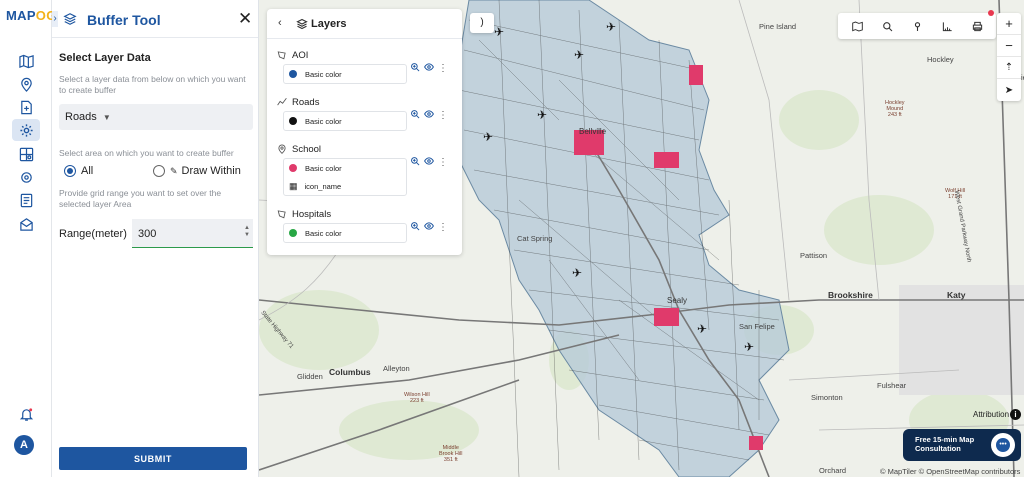 This screenshot has width=1024, height=477. Describe the element at coordinates (482, 23) in the screenshot. I see `map-panel-toggle: )` at that location.